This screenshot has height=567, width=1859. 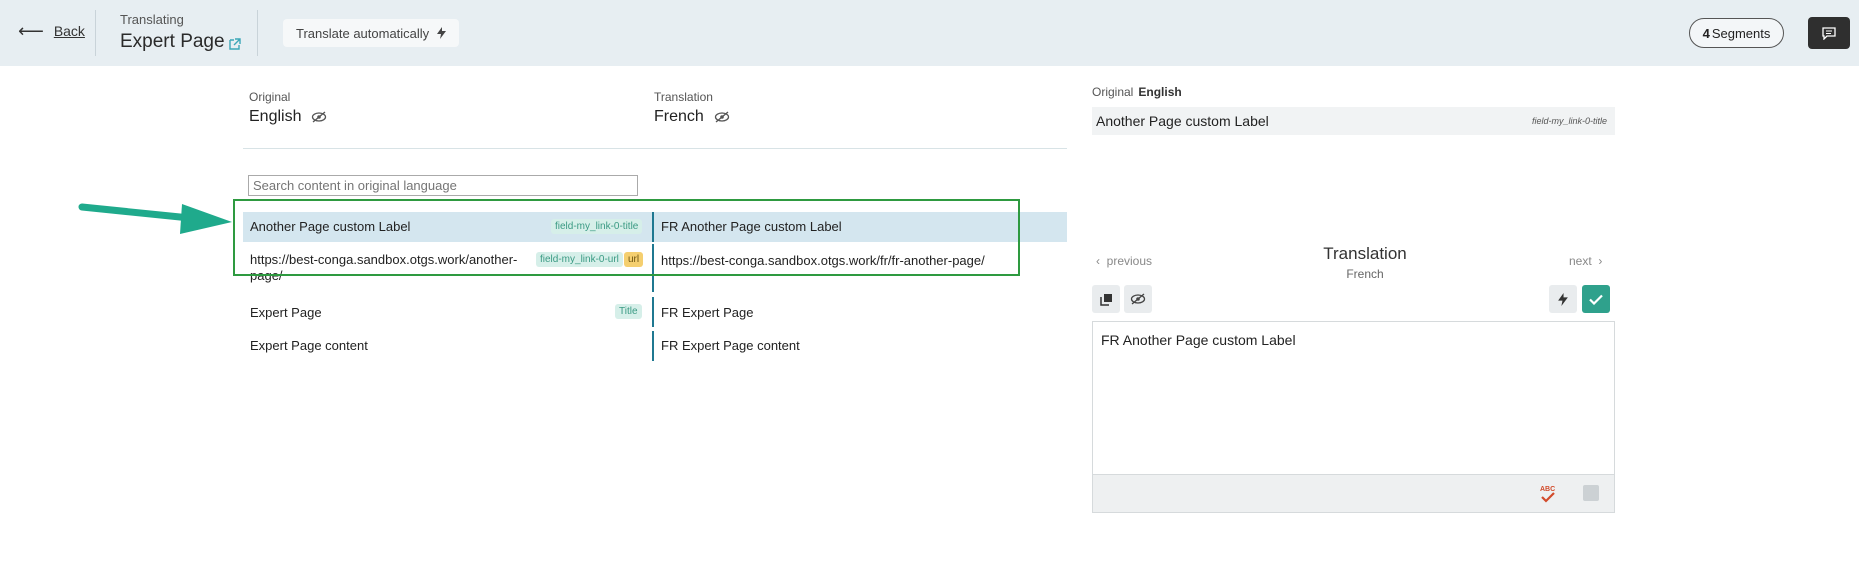 I want to click on svg-text: ABC, so click(x=1547, y=489).